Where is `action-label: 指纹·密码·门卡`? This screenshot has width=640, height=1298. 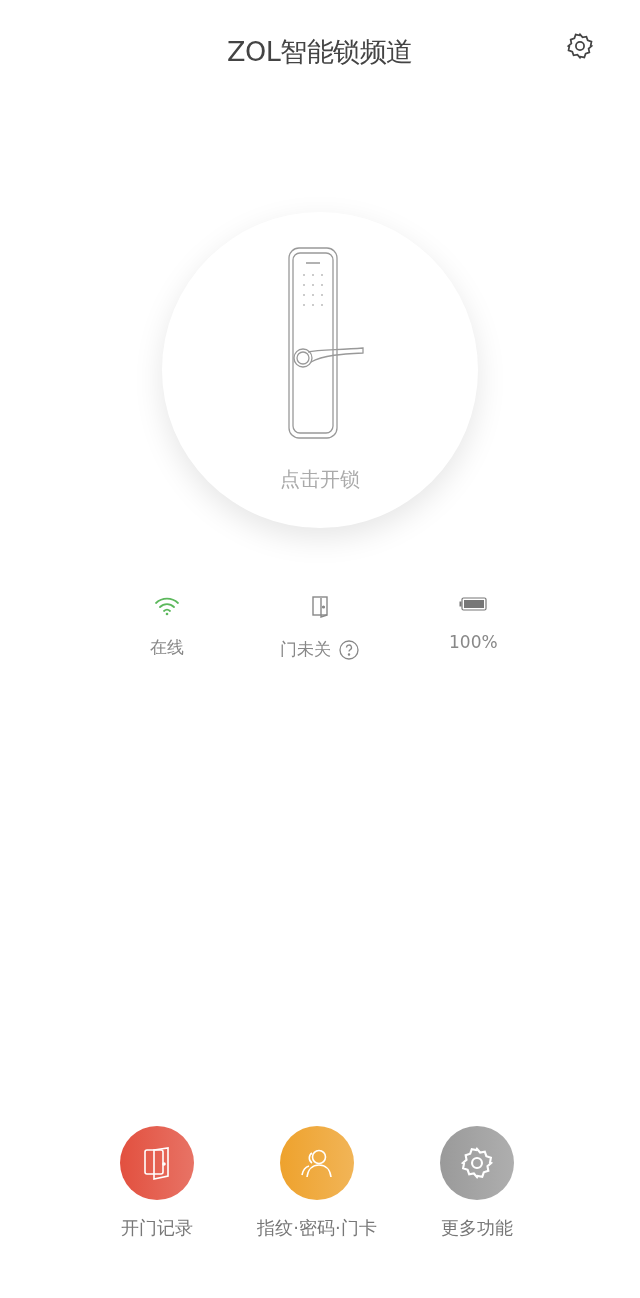 action-label: 指纹·密码·门卡 is located at coordinates (317, 1228).